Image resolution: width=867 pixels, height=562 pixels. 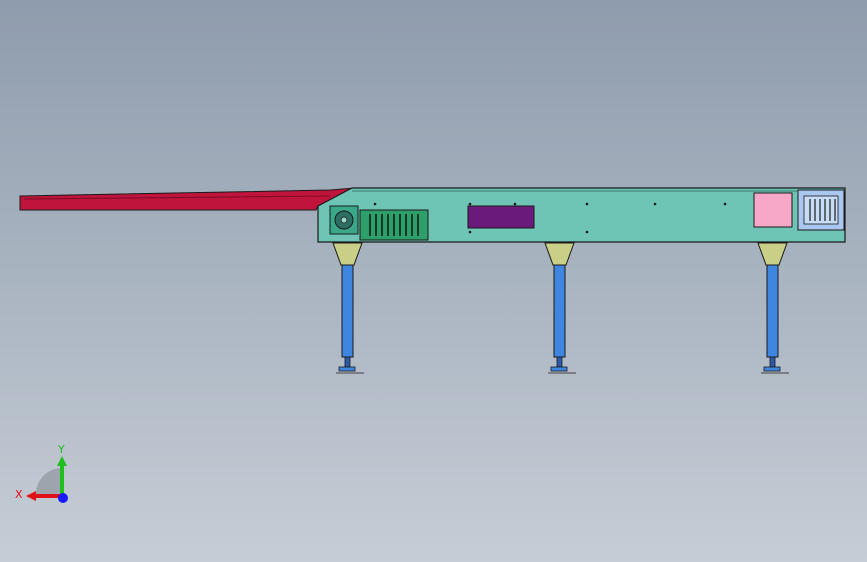 I want to click on triad-plane-icon, so click(x=49, y=481).